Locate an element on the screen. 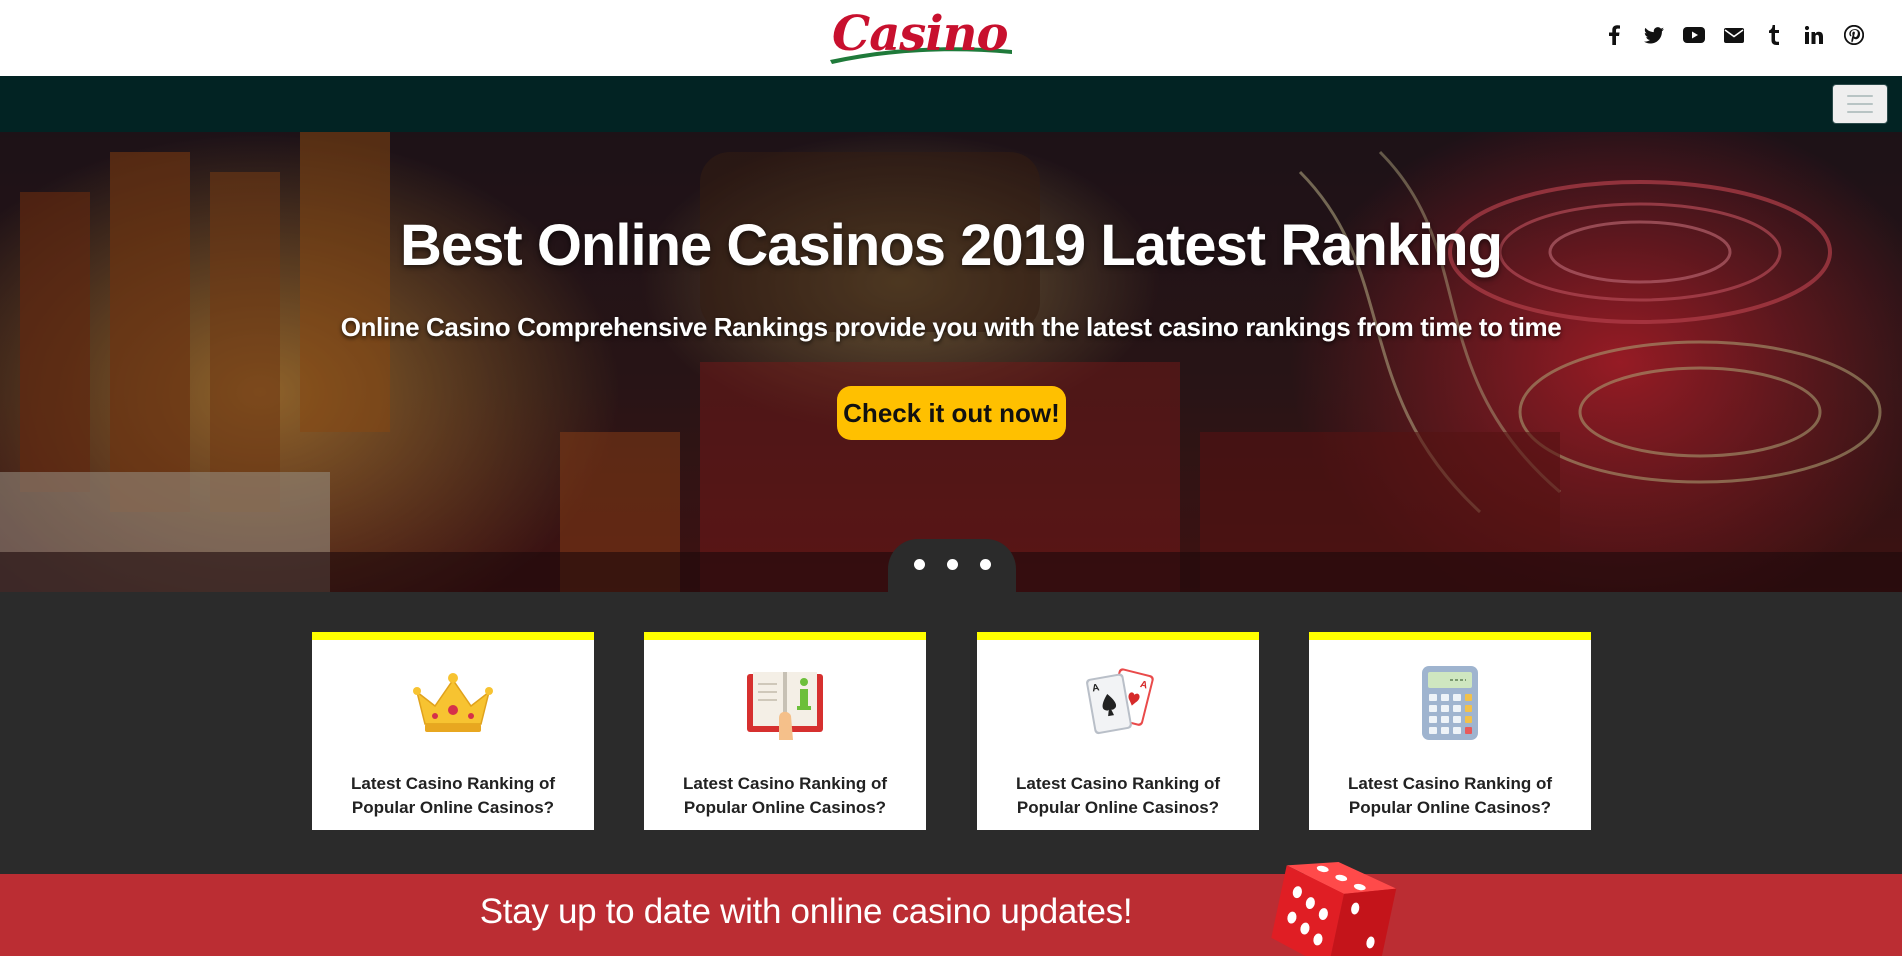 The height and width of the screenshot is (956, 1902). check-it-out-button: Check it out now! is located at coordinates (951, 413).